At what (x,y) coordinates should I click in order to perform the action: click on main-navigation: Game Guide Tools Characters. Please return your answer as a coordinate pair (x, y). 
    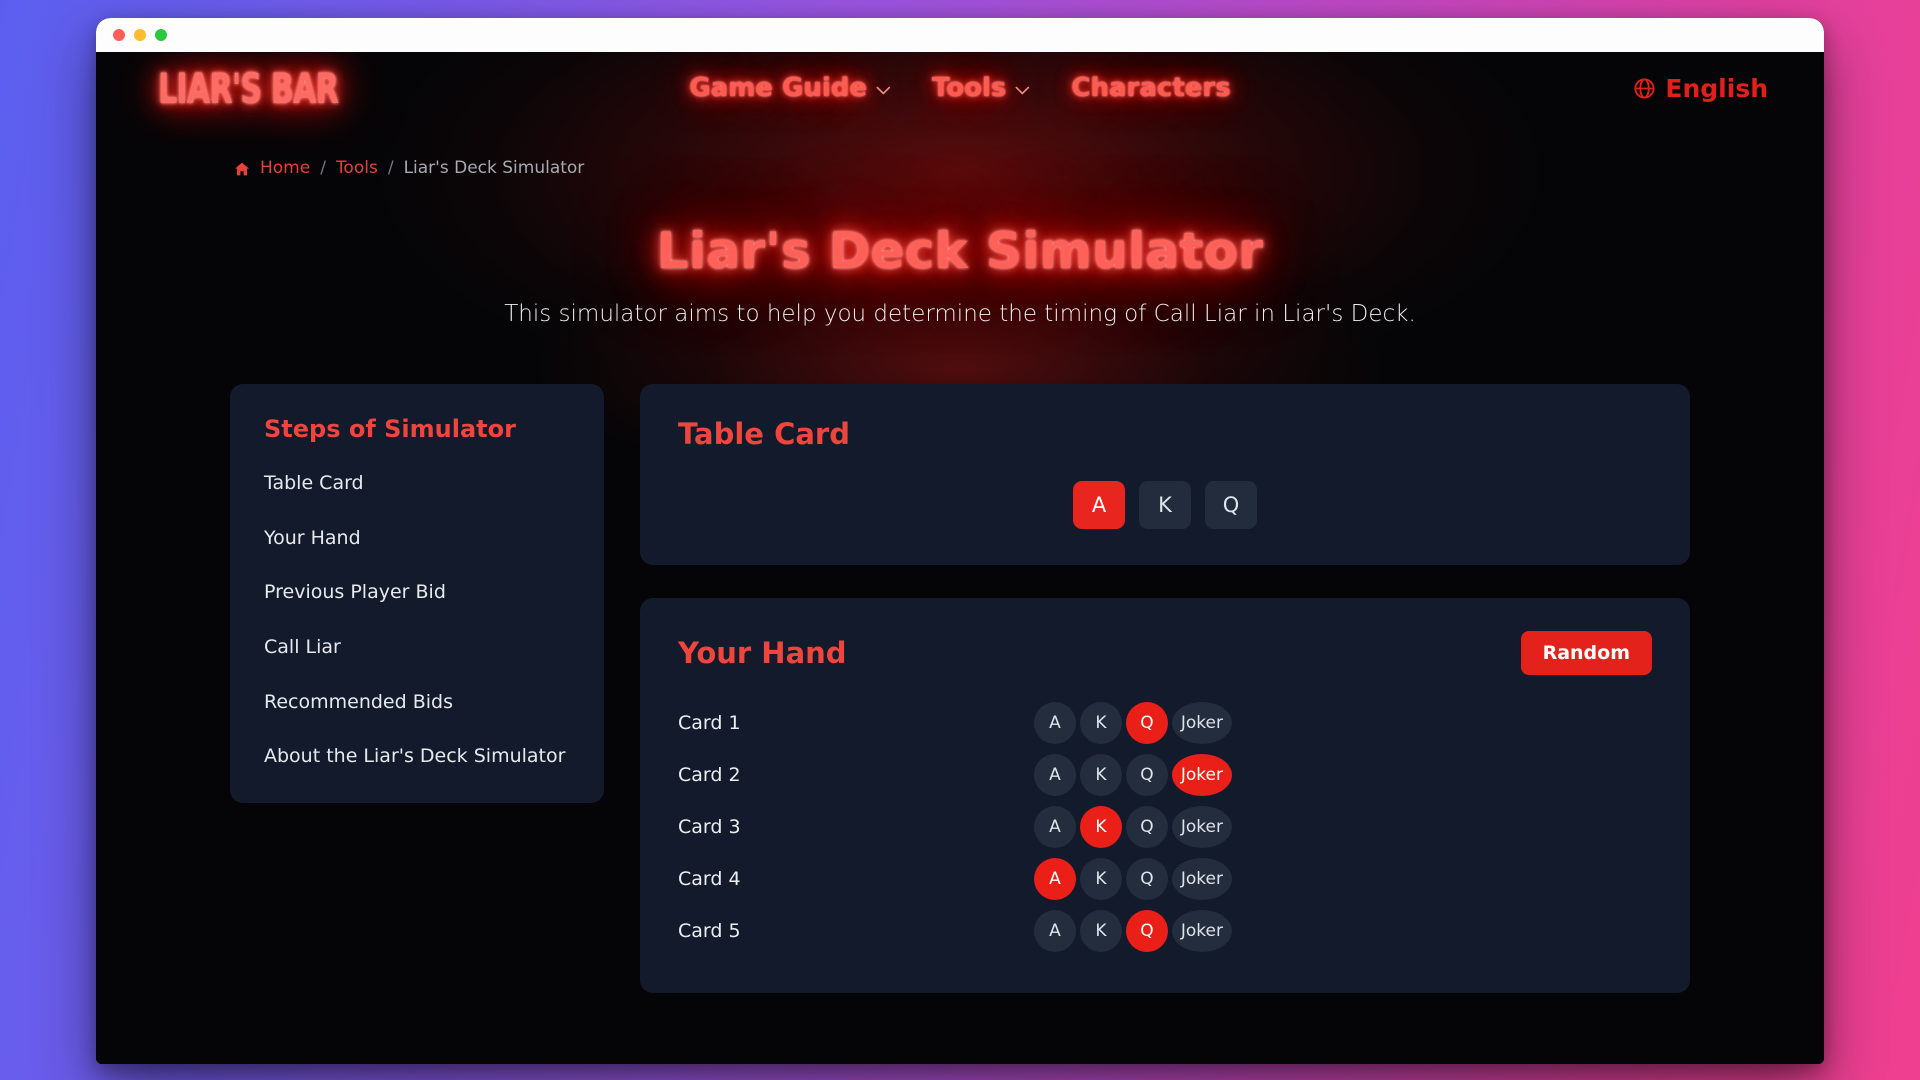
    Looking at the image, I should click on (959, 88).